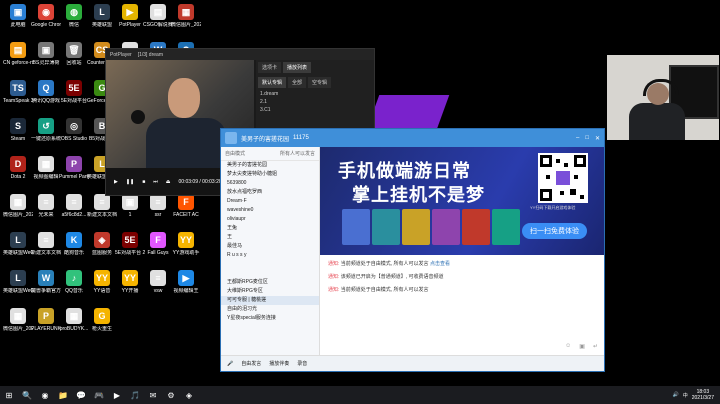 Image resolution: width=720 pixels, height=404 pixels. I want to click on room-list-item: Dream·F, so click(270, 201).